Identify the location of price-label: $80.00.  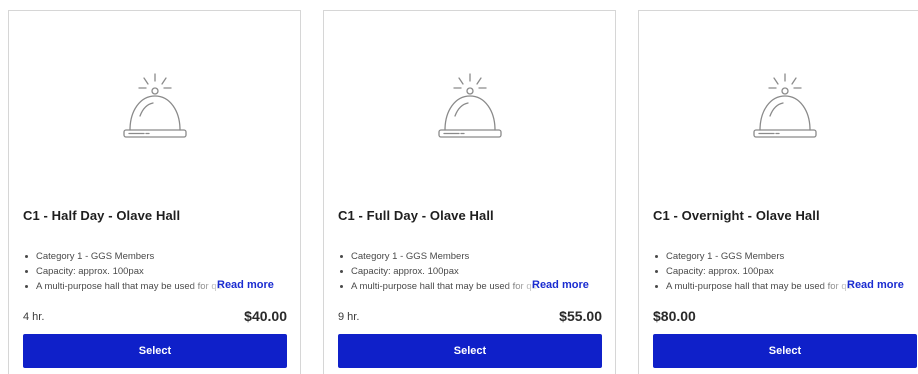
(674, 316).